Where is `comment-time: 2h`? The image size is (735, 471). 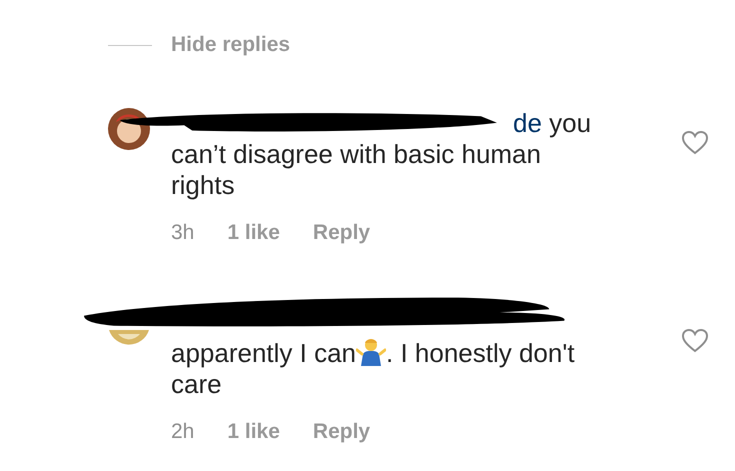 comment-time: 2h is located at coordinates (182, 432).